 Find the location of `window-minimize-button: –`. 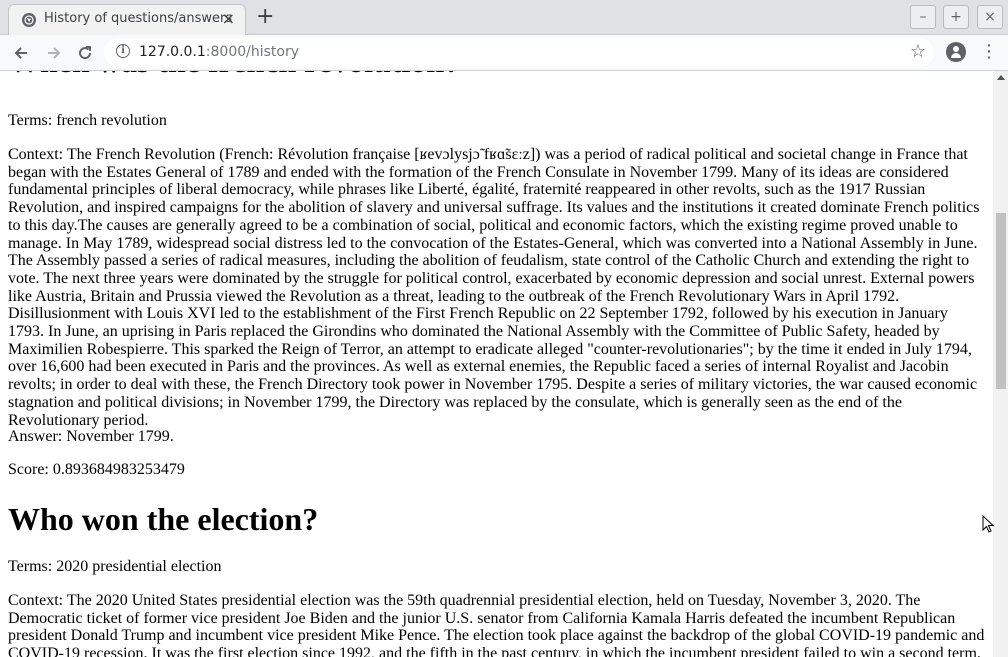

window-minimize-button: – is located at coordinates (923, 17).